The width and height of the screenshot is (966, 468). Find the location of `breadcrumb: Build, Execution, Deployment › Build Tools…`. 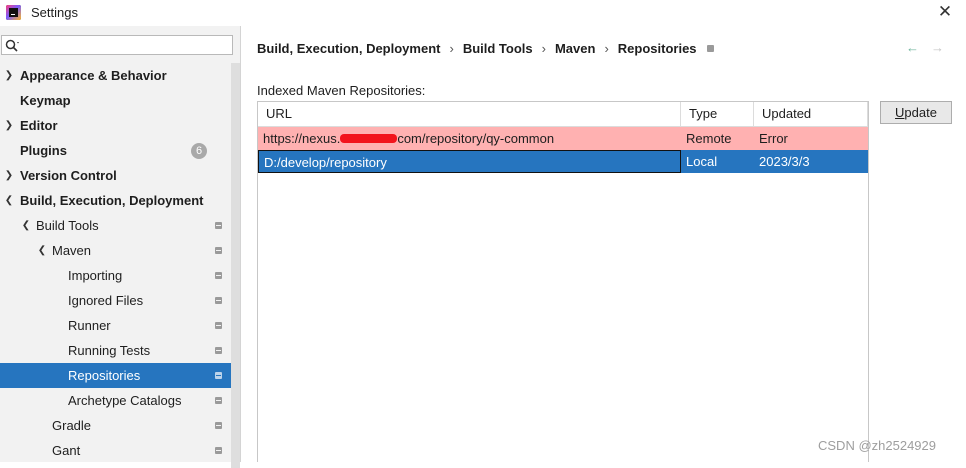

breadcrumb: Build, Execution, Deployment › Build Tools… is located at coordinates (485, 50).